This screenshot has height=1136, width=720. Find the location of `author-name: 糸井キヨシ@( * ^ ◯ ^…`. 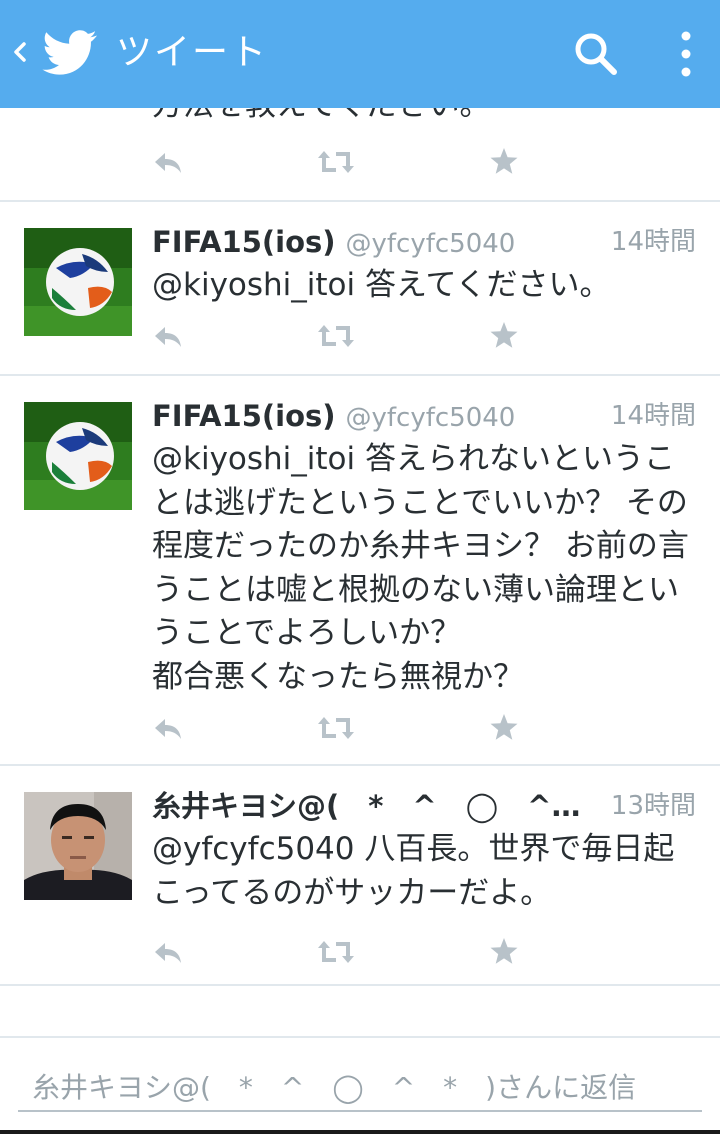

author-name: 糸井キヨシ@( * ^ ◯ ^… is located at coordinates (366, 806).